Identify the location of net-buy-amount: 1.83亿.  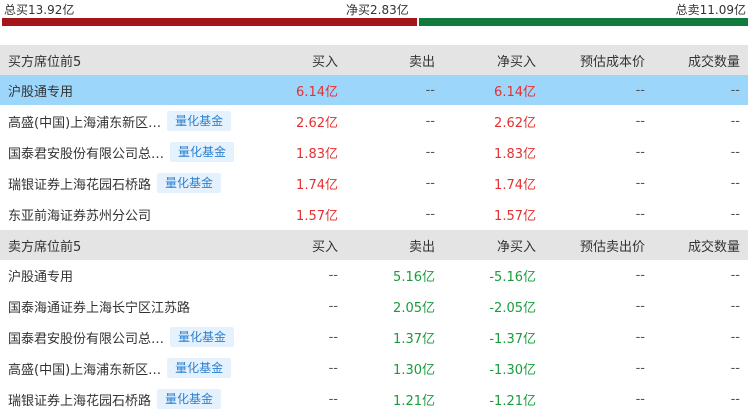
(490, 152).